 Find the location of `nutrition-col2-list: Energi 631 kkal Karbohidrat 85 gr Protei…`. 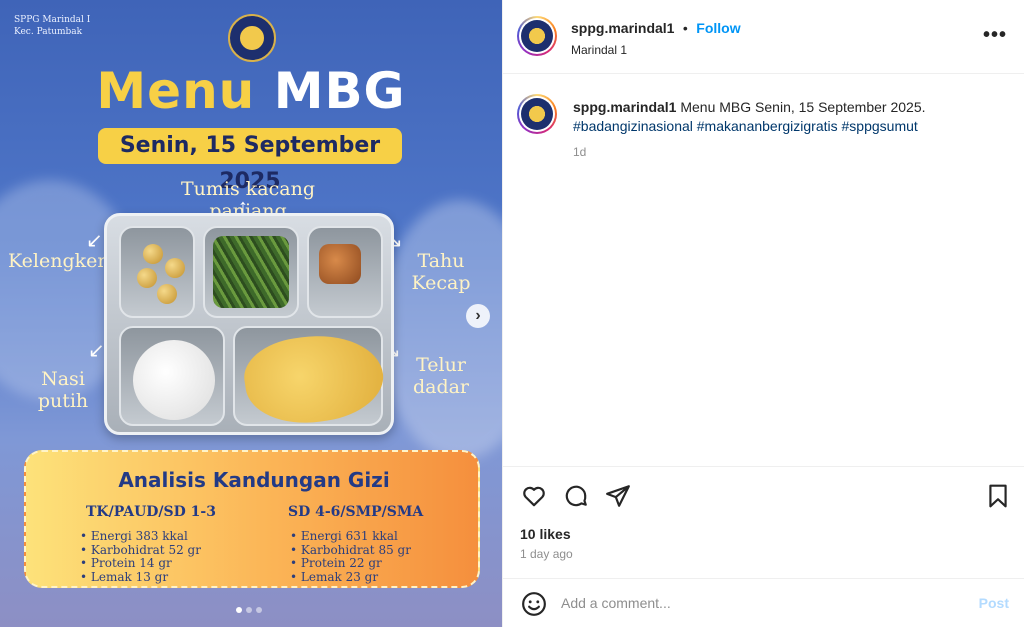

nutrition-col2-list: Energi 631 kkal Karbohidrat 85 gr Protei… is located at coordinates (350, 557).